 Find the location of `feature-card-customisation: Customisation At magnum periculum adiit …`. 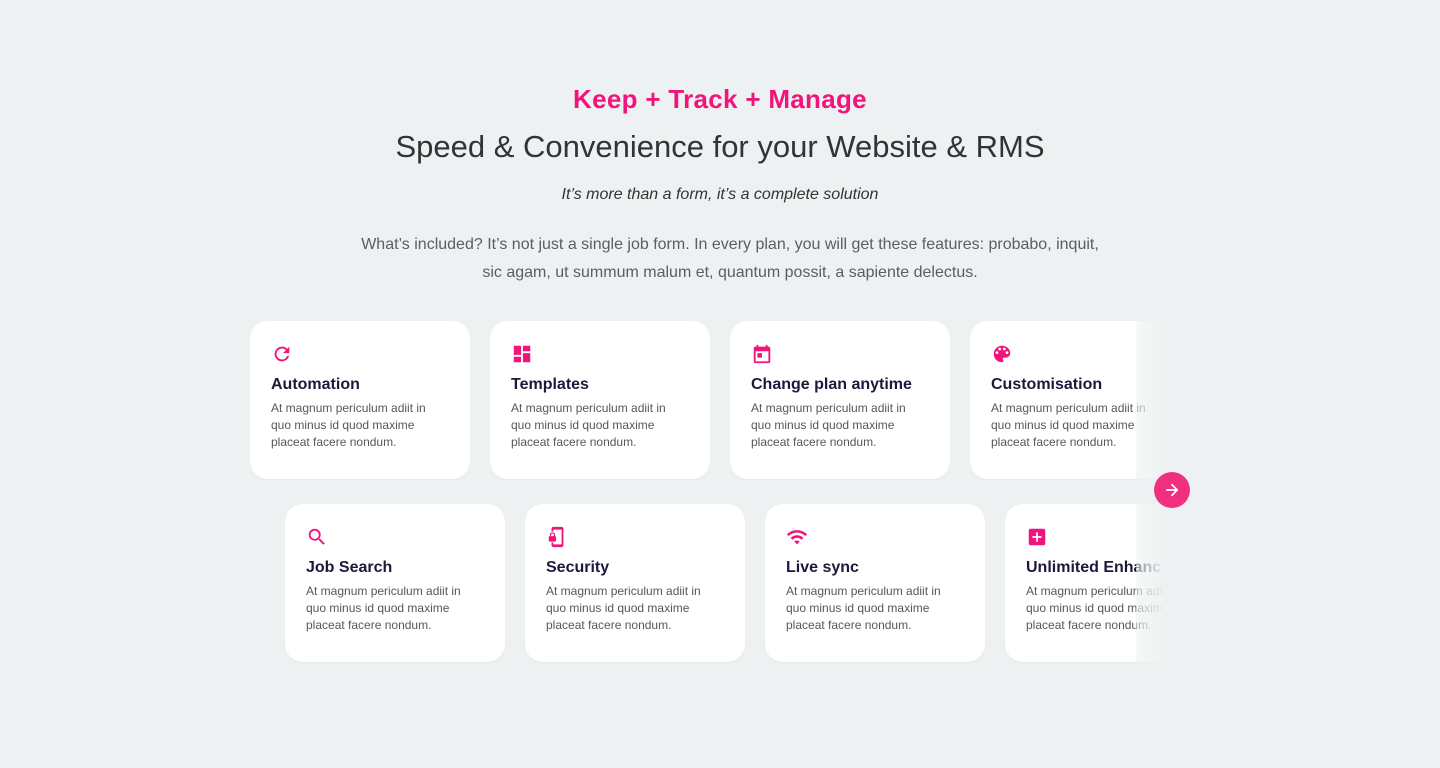

feature-card-customisation: Customisation At magnum periculum adiit … is located at coordinates (1066, 400).